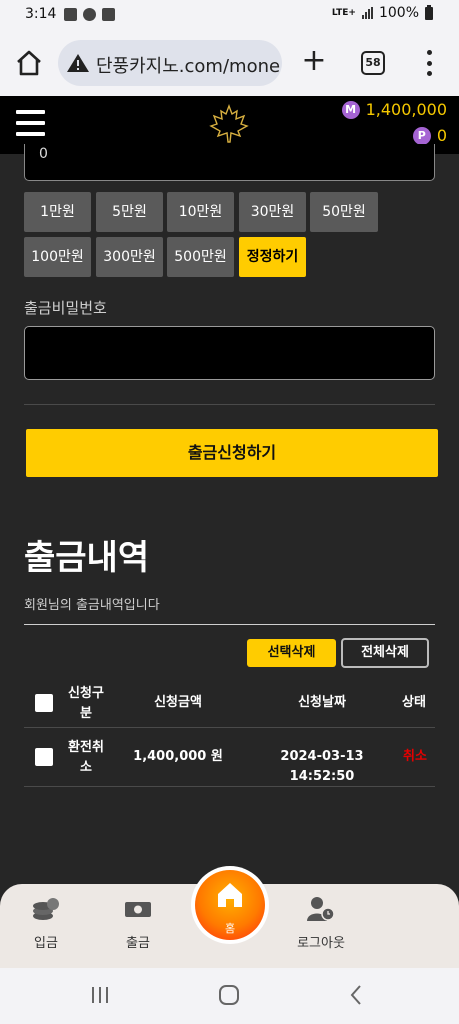 This screenshot has width=459, height=1024. What do you see at coordinates (70, 14) in the screenshot?
I see `gallery-icon` at bounding box center [70, 14].